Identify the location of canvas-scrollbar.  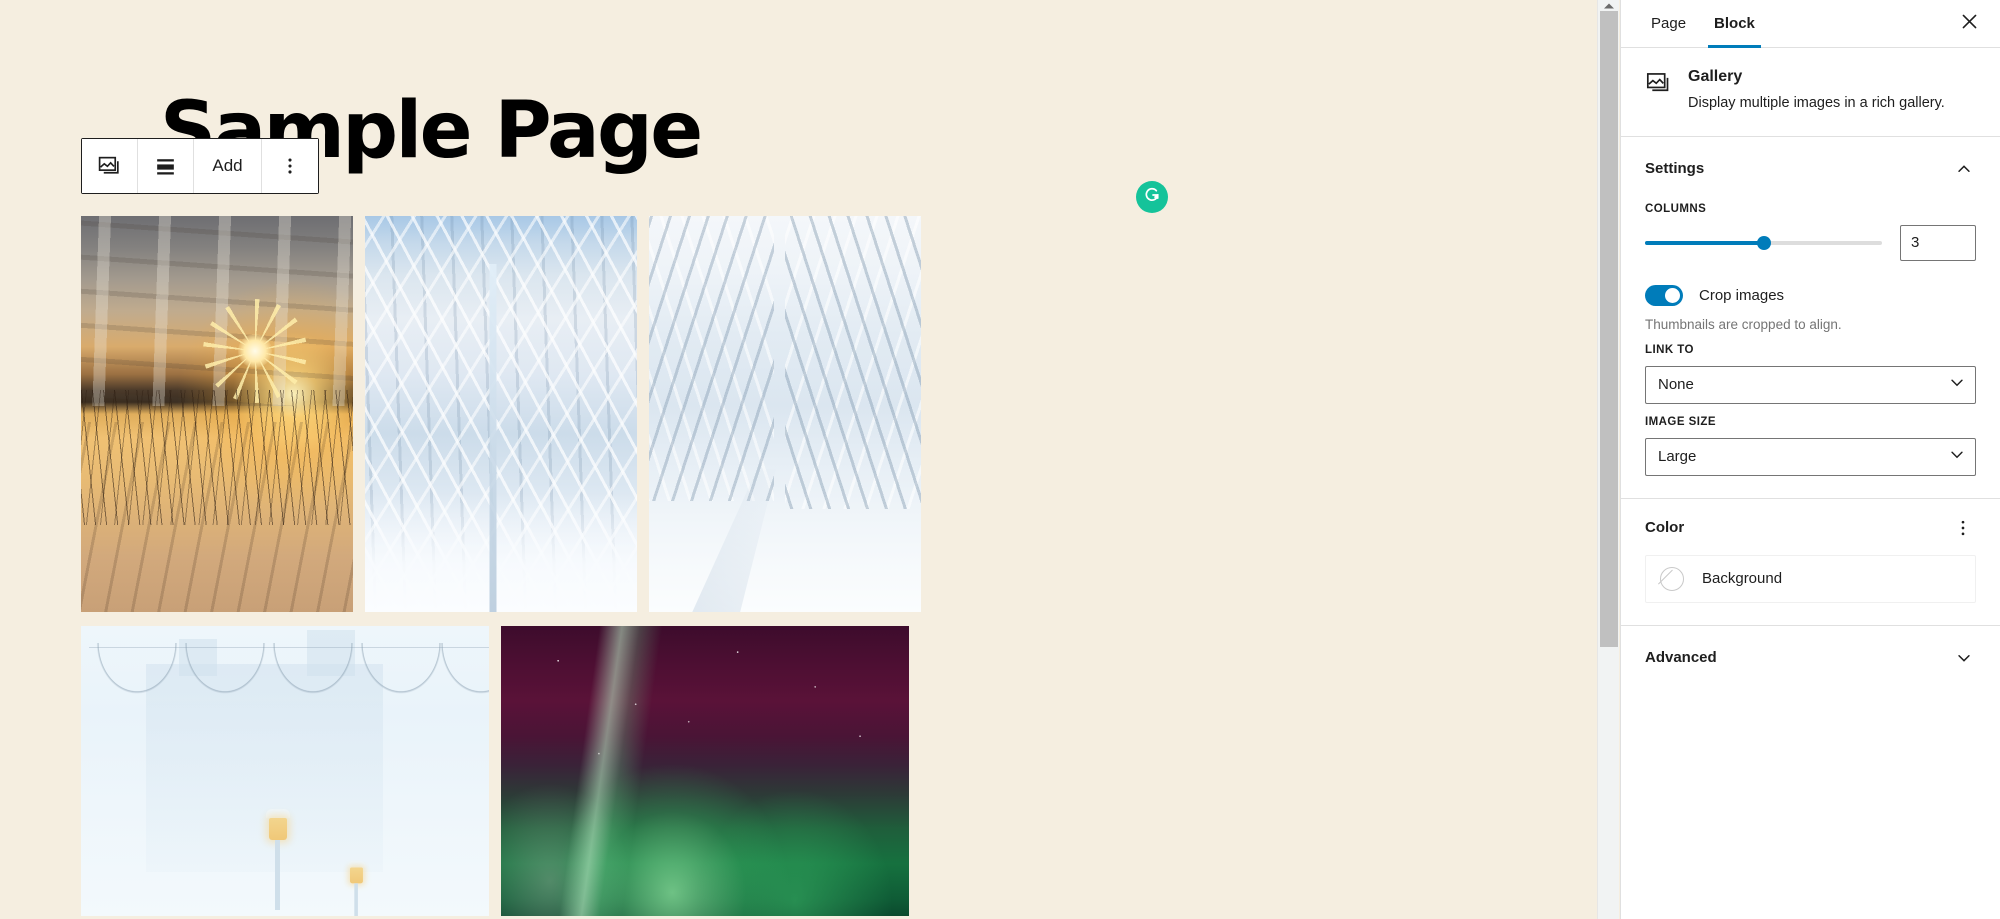
(1608, 459).